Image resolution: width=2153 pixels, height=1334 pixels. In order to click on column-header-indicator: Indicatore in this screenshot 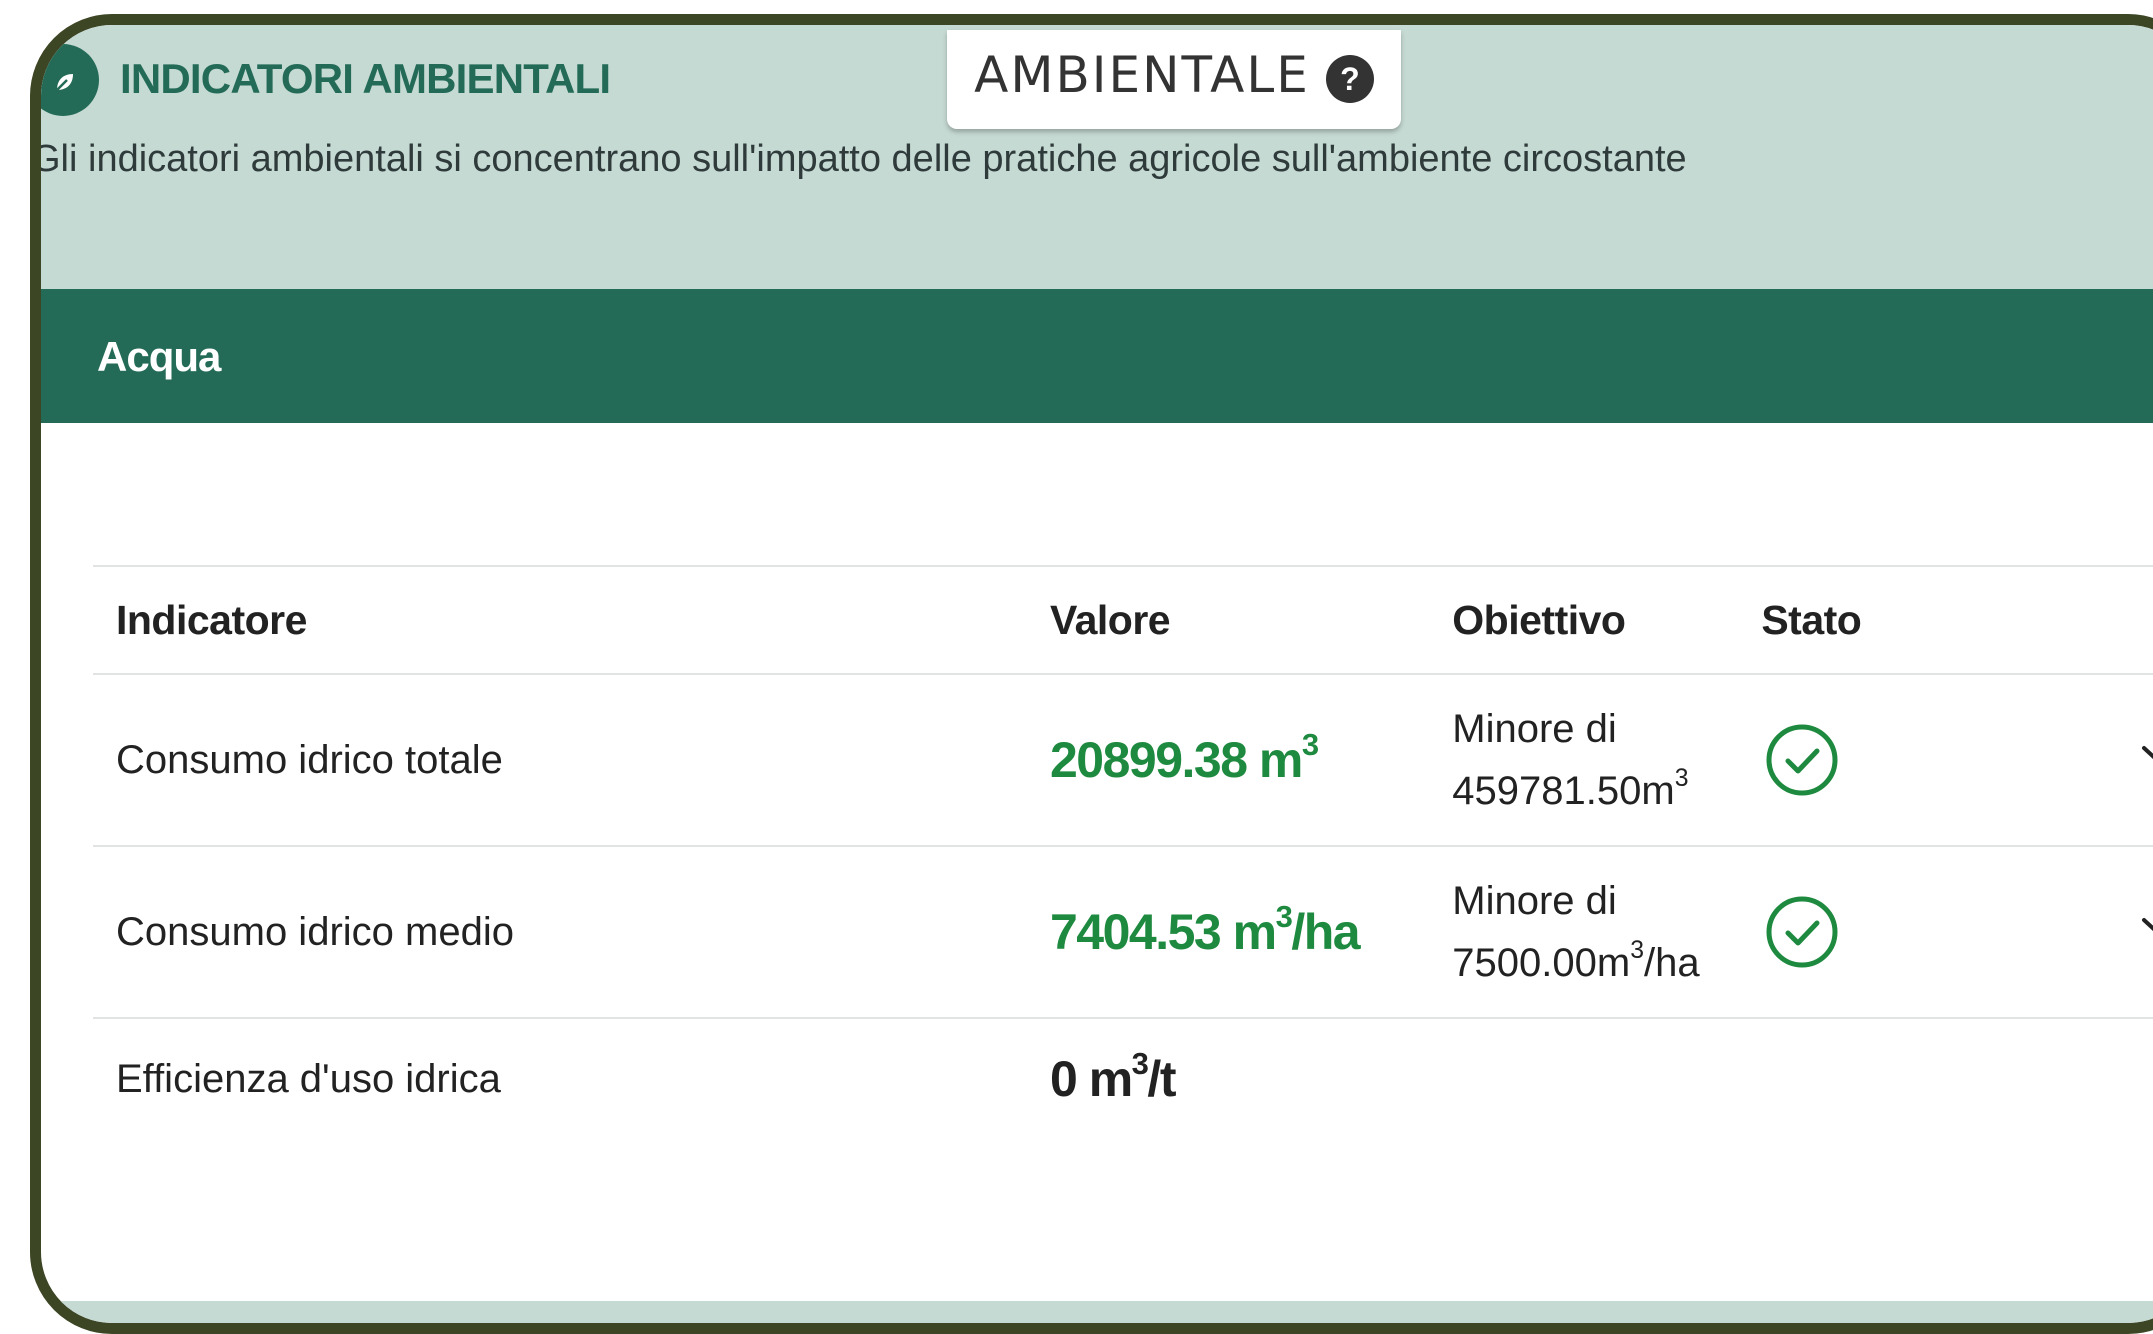, I will do `click(211, 619)`.